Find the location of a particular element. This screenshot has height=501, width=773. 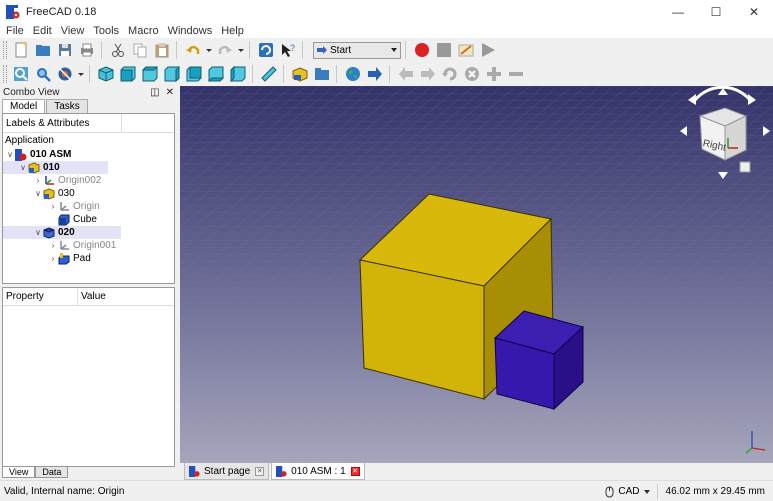

tab-data: Data is located at coordinates (52, 472).